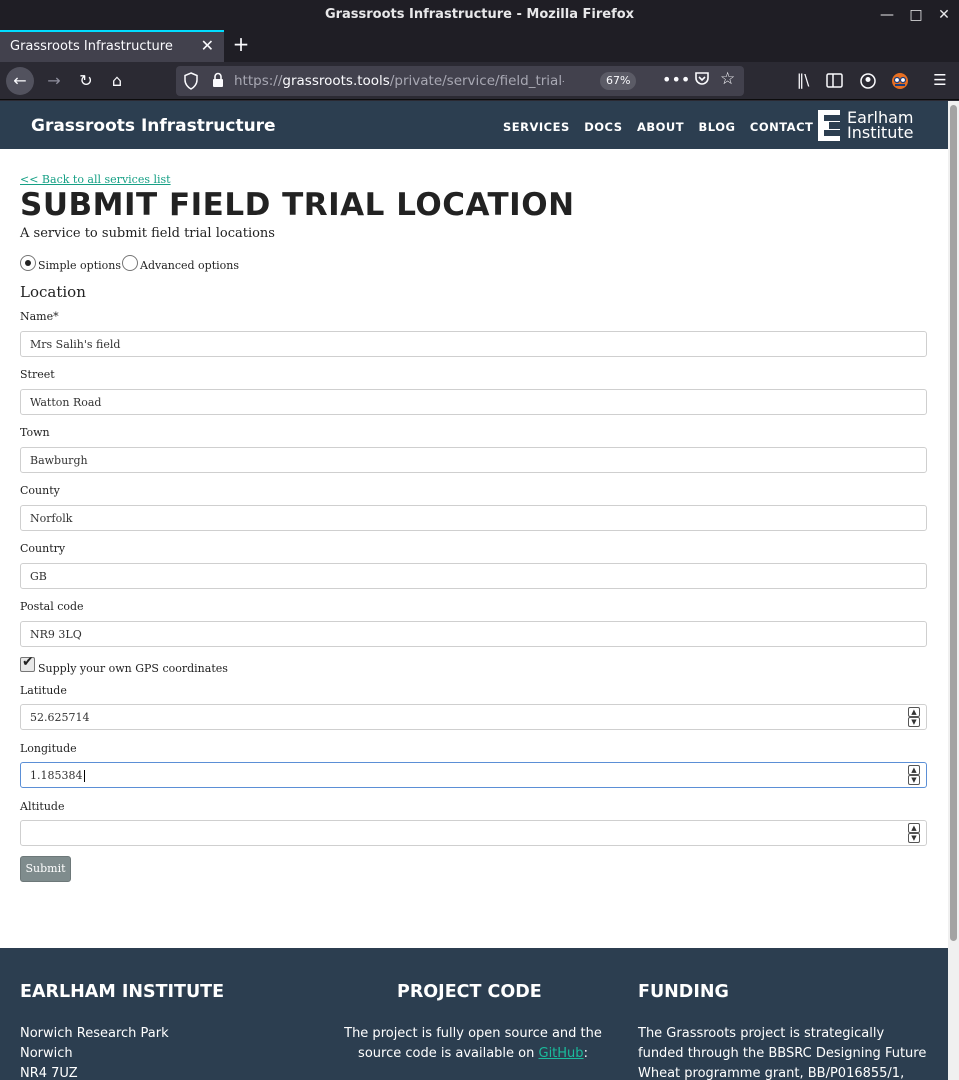 Image resolution: width=959 pixels, height=1080 pixels. Describe the element at coordinates (944, 15) in the screenshot. I see `close-icon: ✕` at that location.